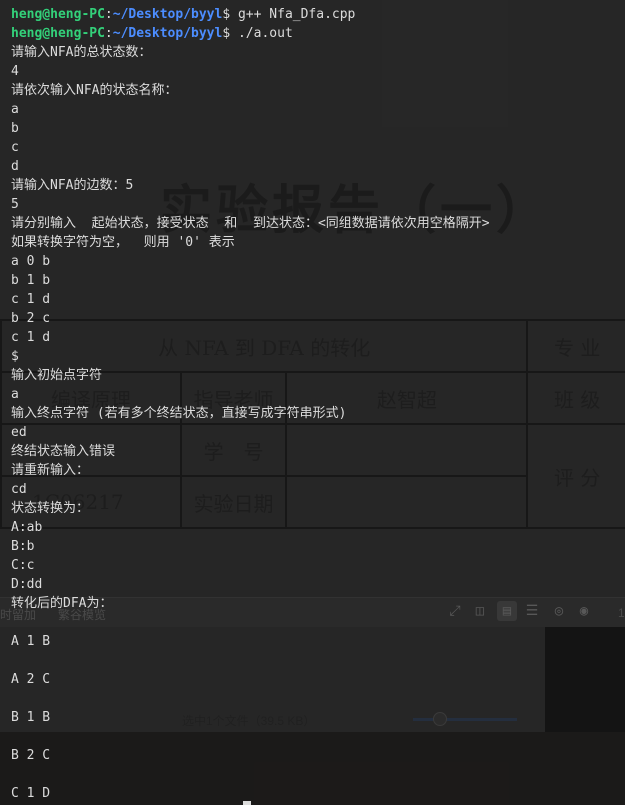 Image resolution: width=625 pixels, height=805 pixels. Describe the element at coordinates (293, 14) in the screenshot. I see `command-text: g++ Nfa_Dfa.cpp` at that location.